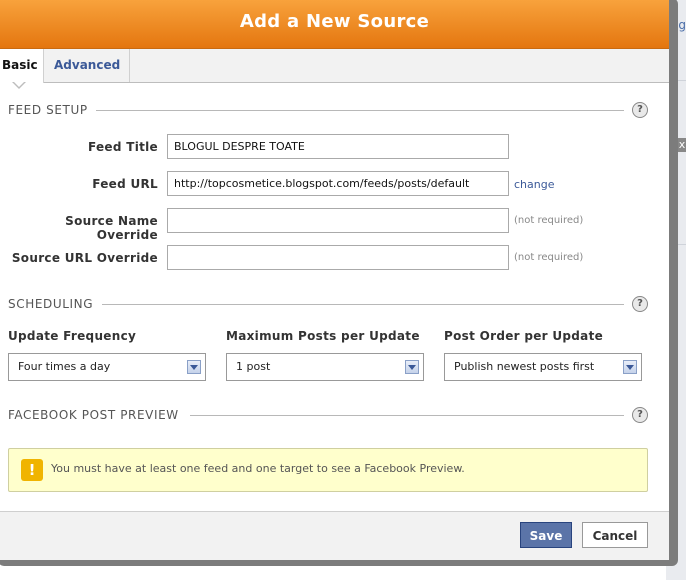 Image resolution: width=686 pixels, height=580 pixels. I want to click on section-facebook-preview: FACEBOOK POST PREVIEW, so click(93, 415).